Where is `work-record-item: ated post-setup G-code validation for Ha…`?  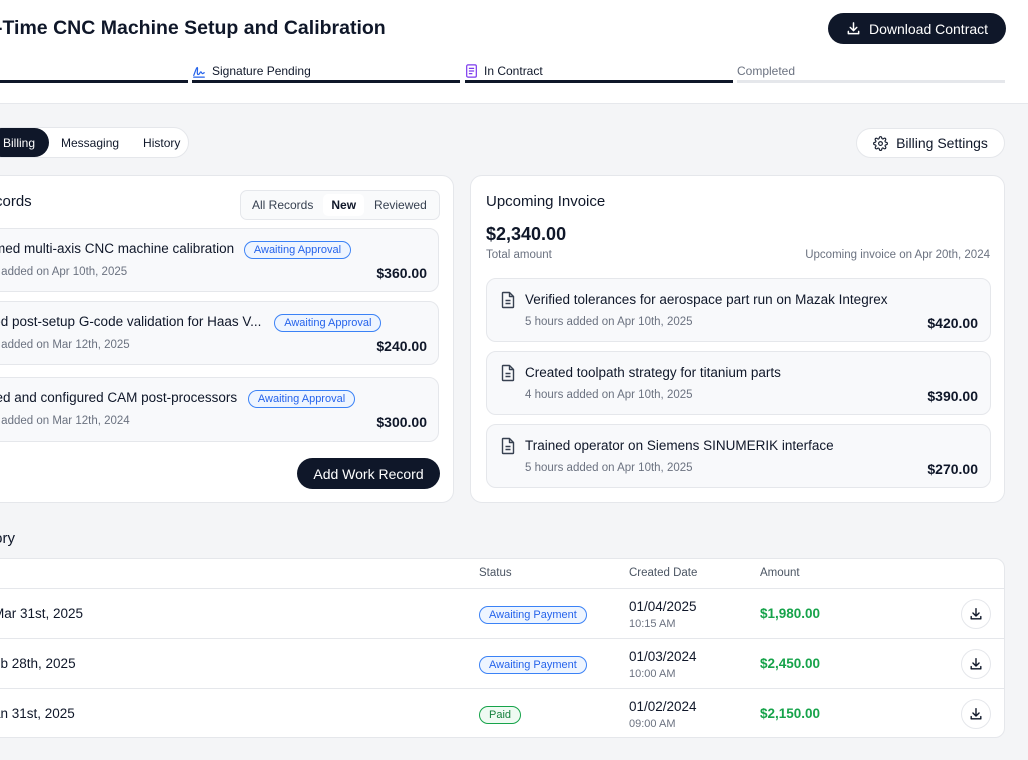
work-record-item: ated post-setup G-code validation for Ha… is located at coordinates (219, 333).